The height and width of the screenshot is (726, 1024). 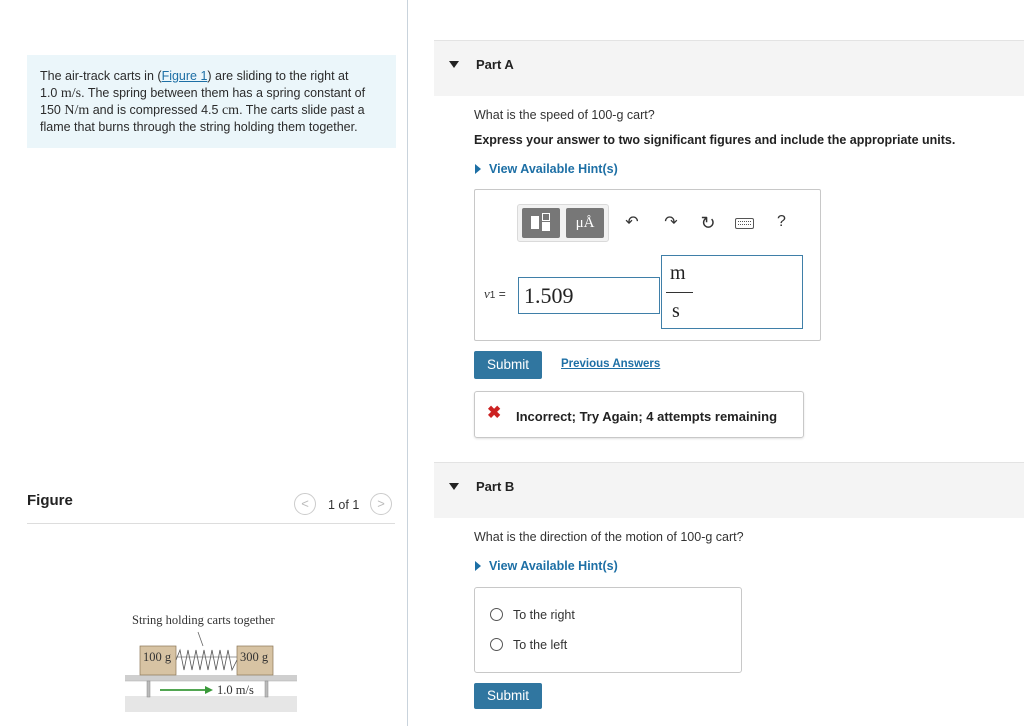 I want to click on compression-unit: cm, so click(x=230, y=110).